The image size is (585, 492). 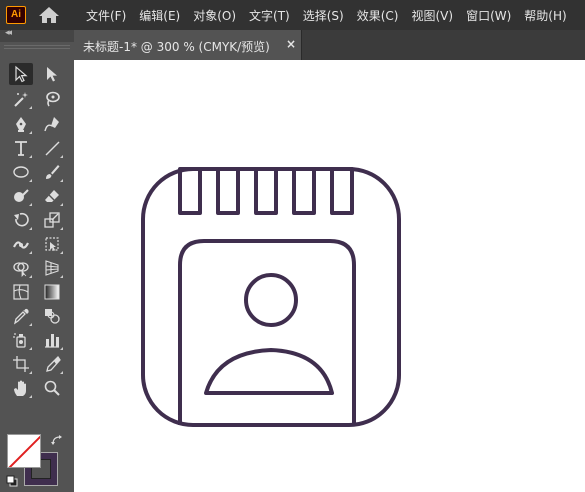 I want to click on person-head, so click(x=271, y=300).